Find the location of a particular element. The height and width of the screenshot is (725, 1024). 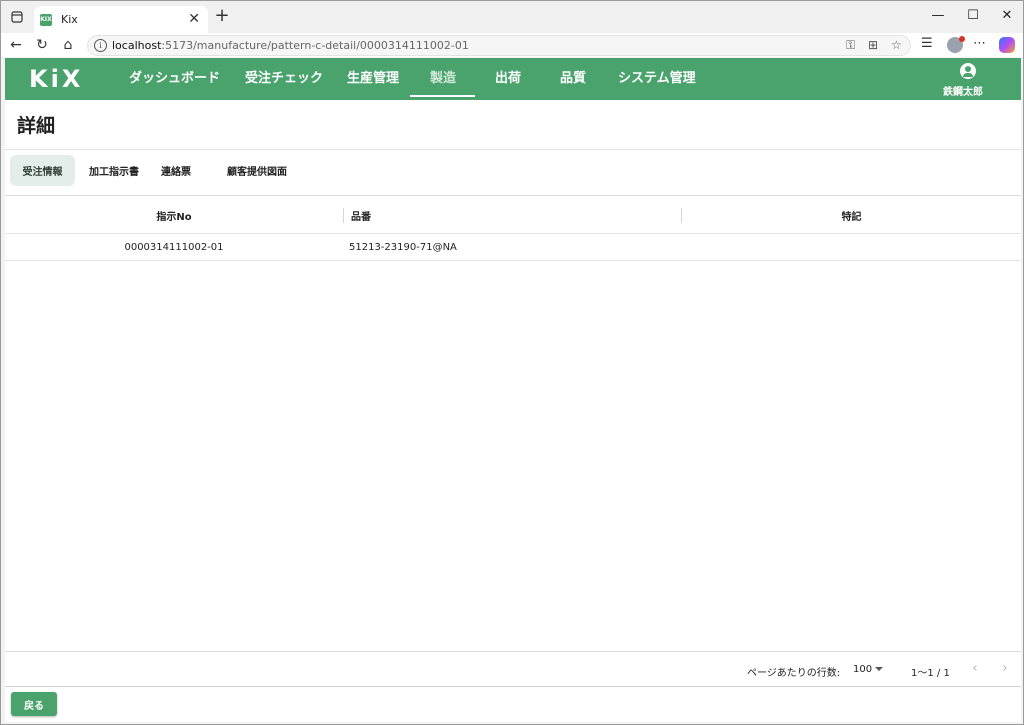

app-install-icon: ⊞ is located at coordinates (873, 45).